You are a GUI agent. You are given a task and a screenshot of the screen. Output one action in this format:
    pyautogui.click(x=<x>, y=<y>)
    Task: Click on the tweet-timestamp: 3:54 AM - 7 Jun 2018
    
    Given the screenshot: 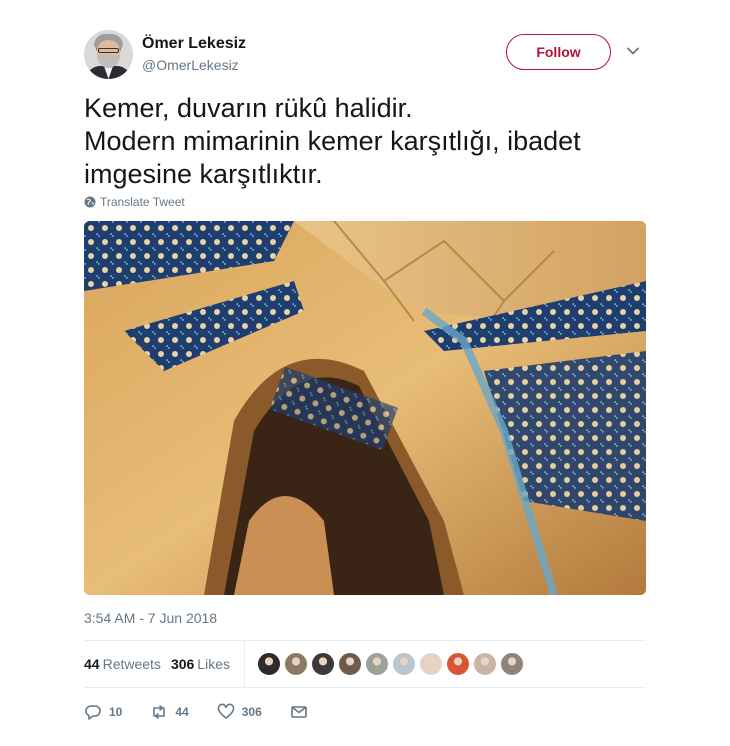 What is the action you would take?
    pyautogui.click(x=150, y=618)
    